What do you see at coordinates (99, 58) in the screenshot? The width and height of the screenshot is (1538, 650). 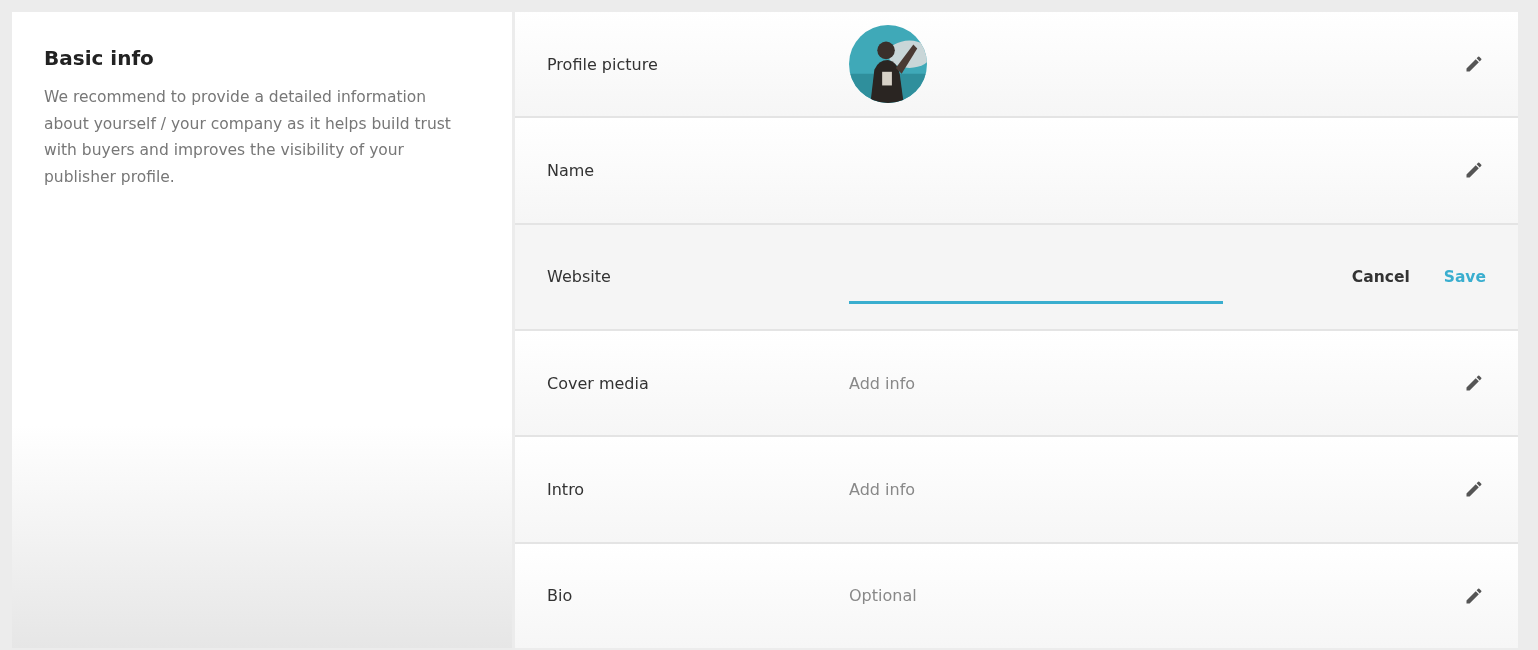 I see `section-title: Basic info` at bounding box center [99, 58].